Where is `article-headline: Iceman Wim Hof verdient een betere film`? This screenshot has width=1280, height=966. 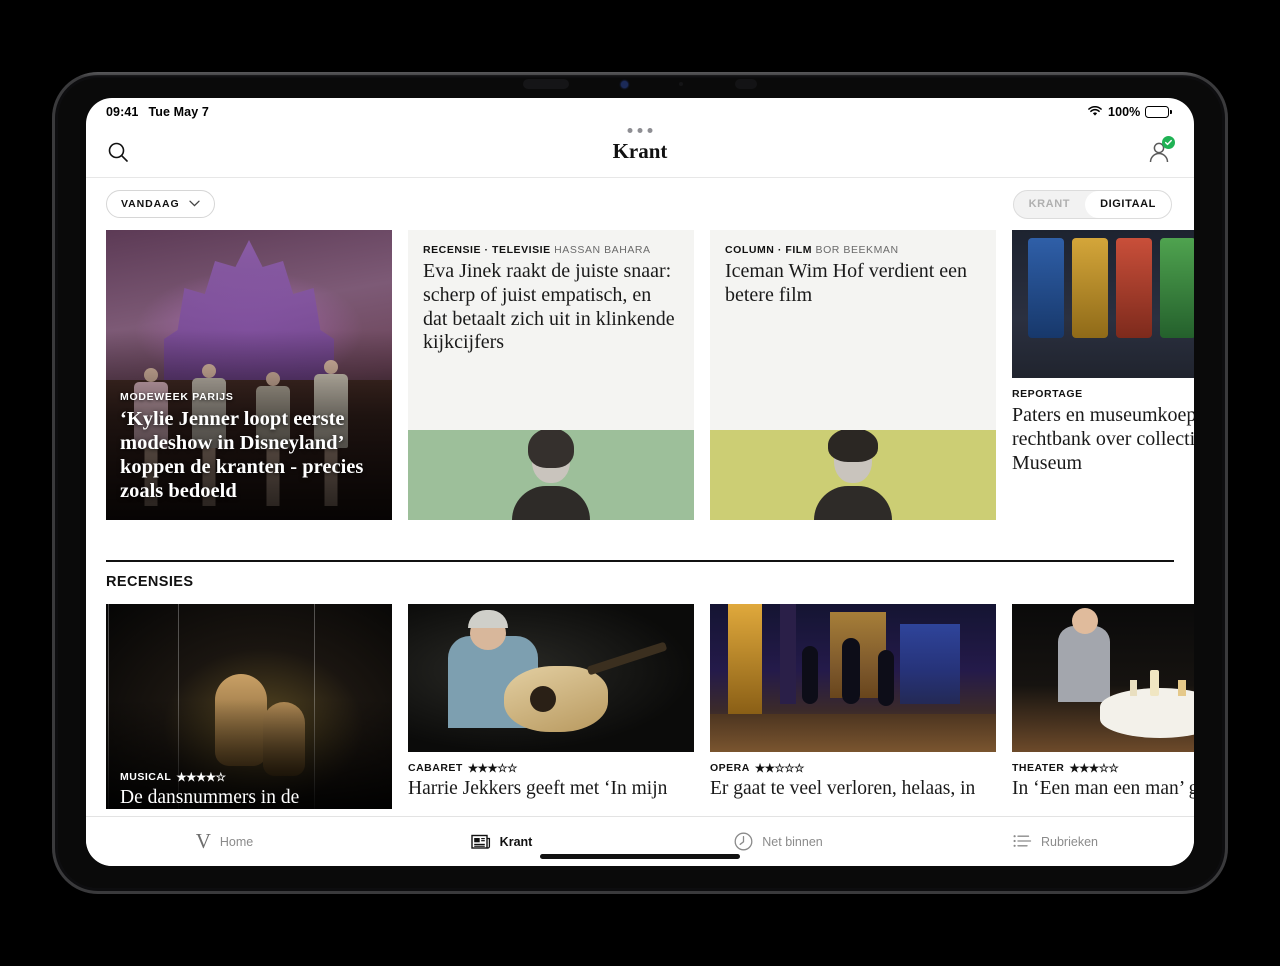 article-headline: Iceman Wim Hof verdient een betere film is located at coordinates (846, 283).